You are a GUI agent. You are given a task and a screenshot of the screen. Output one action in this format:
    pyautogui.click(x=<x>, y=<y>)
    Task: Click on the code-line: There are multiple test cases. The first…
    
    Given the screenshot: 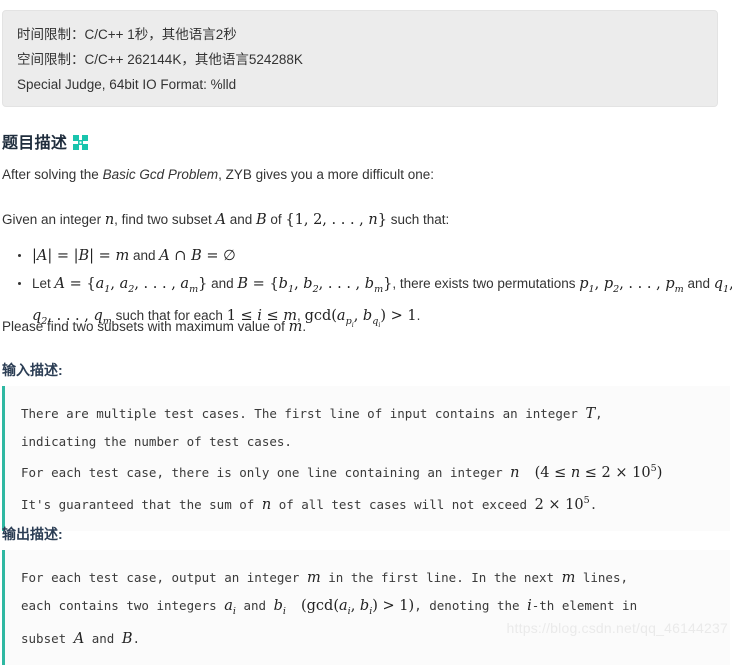 What is the action you would take?
    pyautogui.click(x=312, y=414)
    